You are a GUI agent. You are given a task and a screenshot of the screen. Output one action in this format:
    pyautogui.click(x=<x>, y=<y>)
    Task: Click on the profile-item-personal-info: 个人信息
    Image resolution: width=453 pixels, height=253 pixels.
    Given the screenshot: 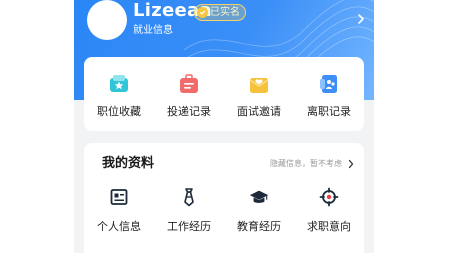 What is the action you would take?
    pyautogui.click(x=119, y=210)
    